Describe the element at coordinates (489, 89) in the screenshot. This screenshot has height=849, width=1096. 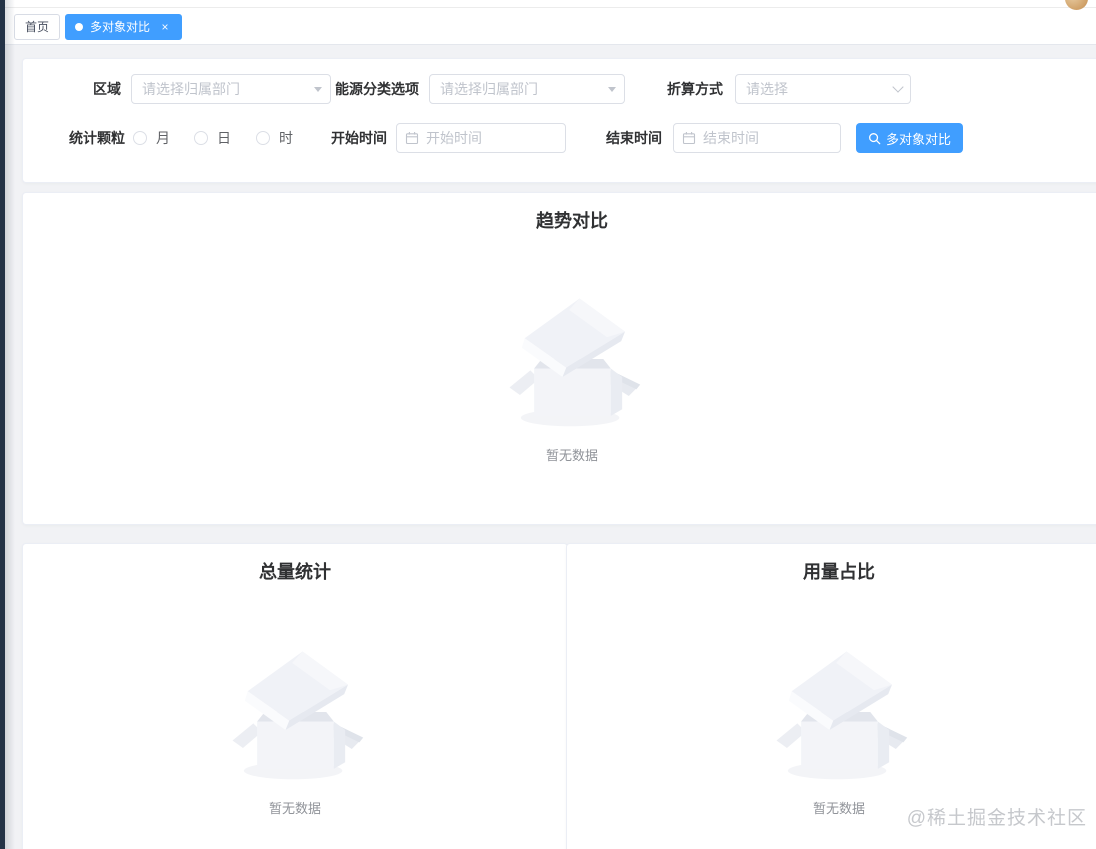
I see `energy-type-select-placeholder: 请选择归属部门` at that location.